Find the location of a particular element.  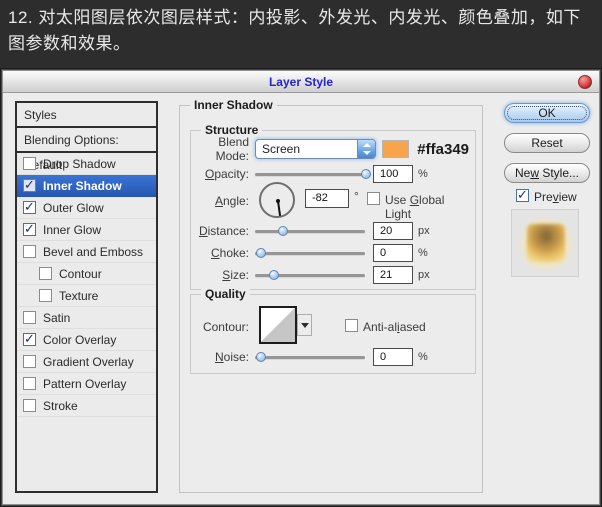

sidebar-item-bevel-and-emboss: Bevel and Emboss is located at coordinates (86, 252).